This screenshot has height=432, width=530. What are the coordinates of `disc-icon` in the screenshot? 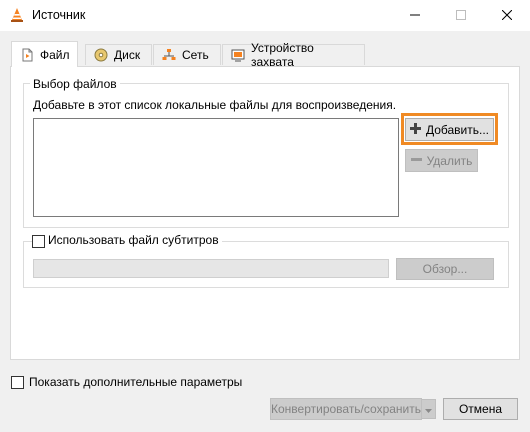 It's located at (101, 55).